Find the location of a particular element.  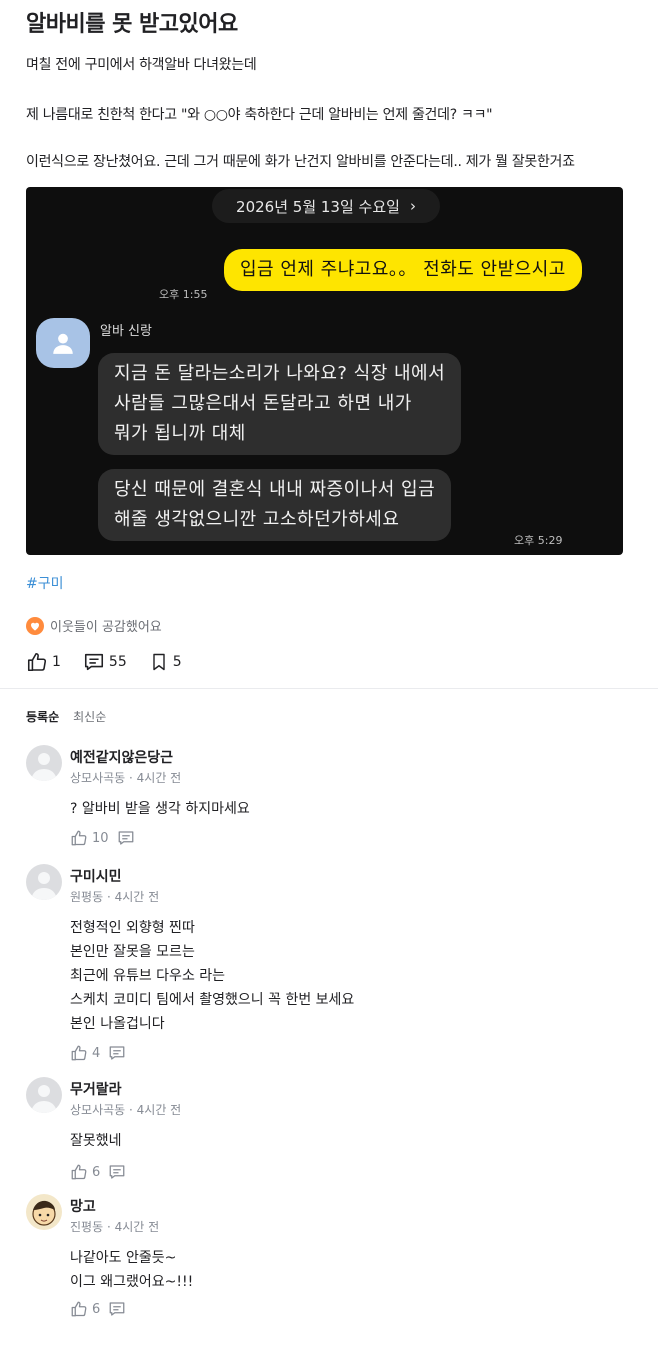

comment-item: 망고 진평동 · 4시간 전 나같아도 안줄듯~ 이그 왜그랬어요~!!! 6 is located at coordinates (331, 1264).